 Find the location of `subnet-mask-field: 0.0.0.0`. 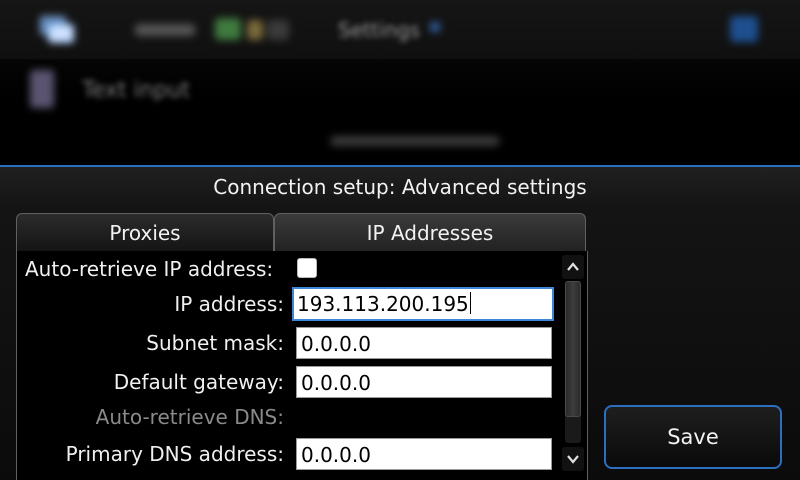

subnet-mask-field: 0.0.0.0 is located at coordinates (424, 343).